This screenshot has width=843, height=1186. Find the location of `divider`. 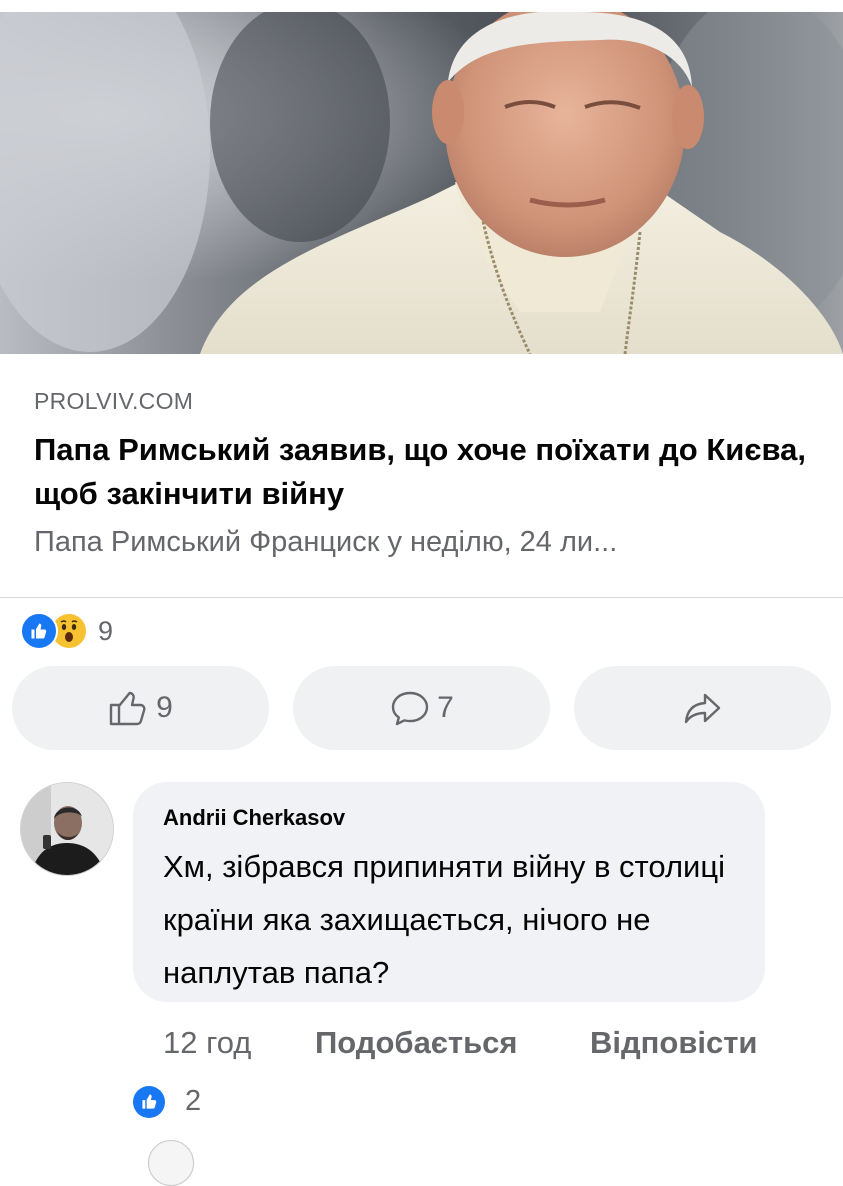

divider is located at coordinates (421, 597).